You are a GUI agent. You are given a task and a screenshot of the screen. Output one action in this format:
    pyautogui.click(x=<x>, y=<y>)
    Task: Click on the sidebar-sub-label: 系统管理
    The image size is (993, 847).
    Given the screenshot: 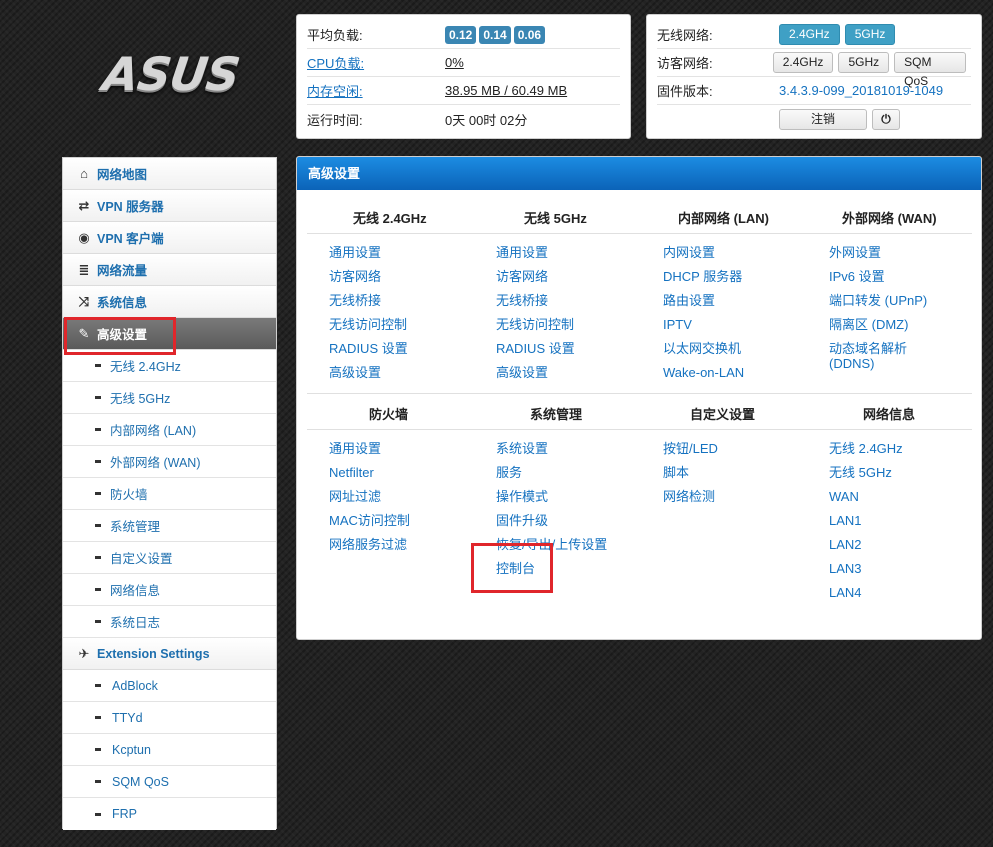 What is the action you would take?
    pyautogui.click(x=135, y=527)
    